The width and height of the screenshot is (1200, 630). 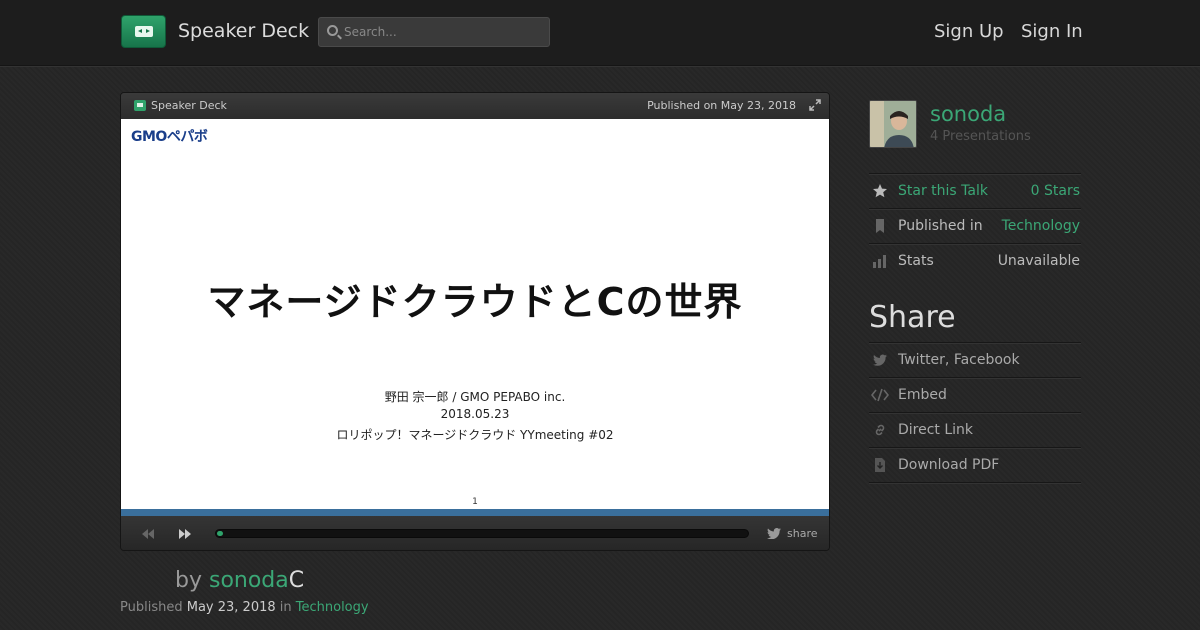 What do you see at coordinates (1038, 261) in the screenshot?
I see `stats-value: Unavailable` at bounding box center [1038, 261].